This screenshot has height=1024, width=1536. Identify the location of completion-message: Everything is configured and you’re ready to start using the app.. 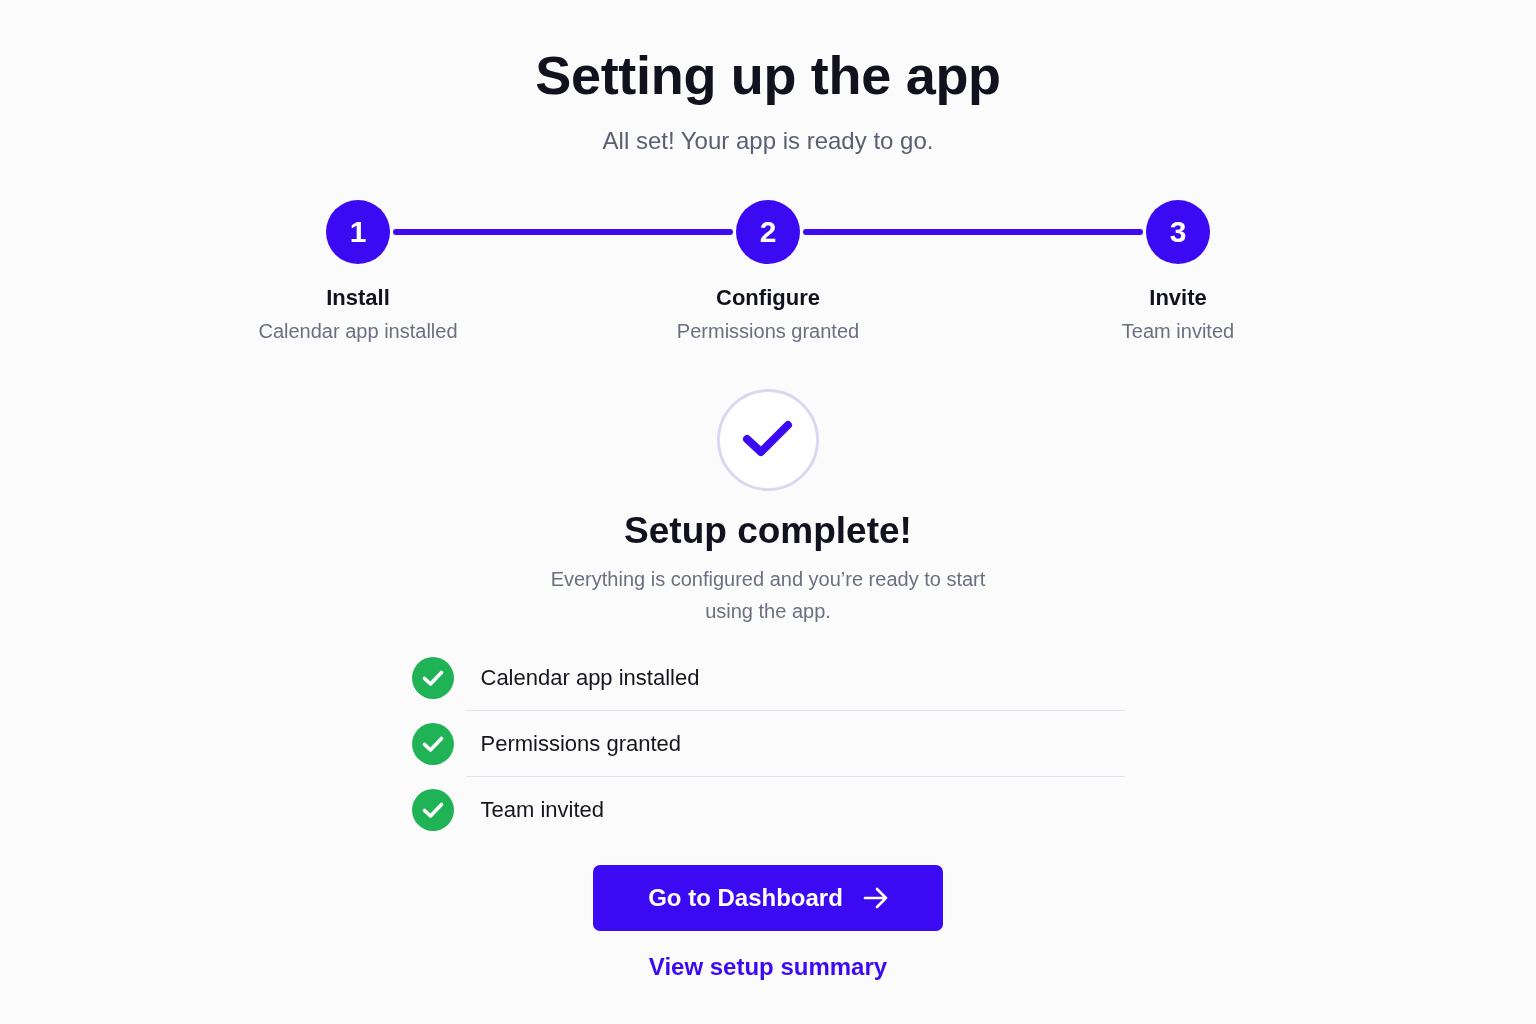
(768, 595).